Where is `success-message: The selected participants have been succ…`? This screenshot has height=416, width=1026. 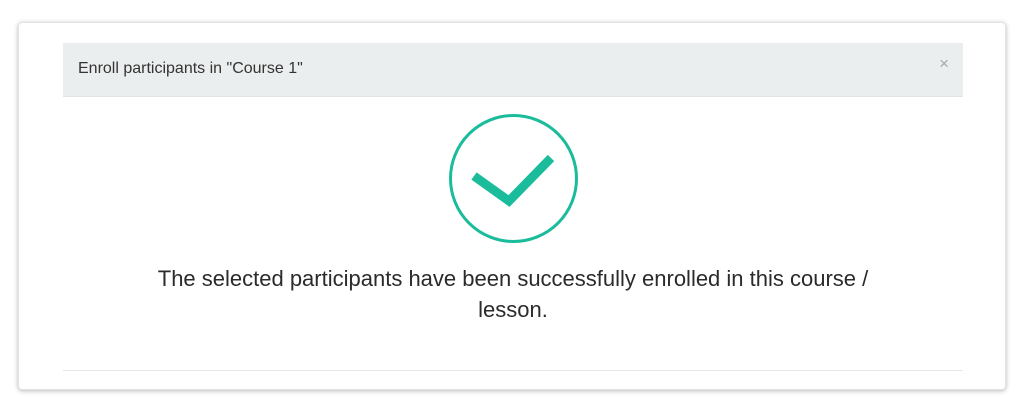
success-message: The selected participants have been succ… is located at coordinates (513, 294).